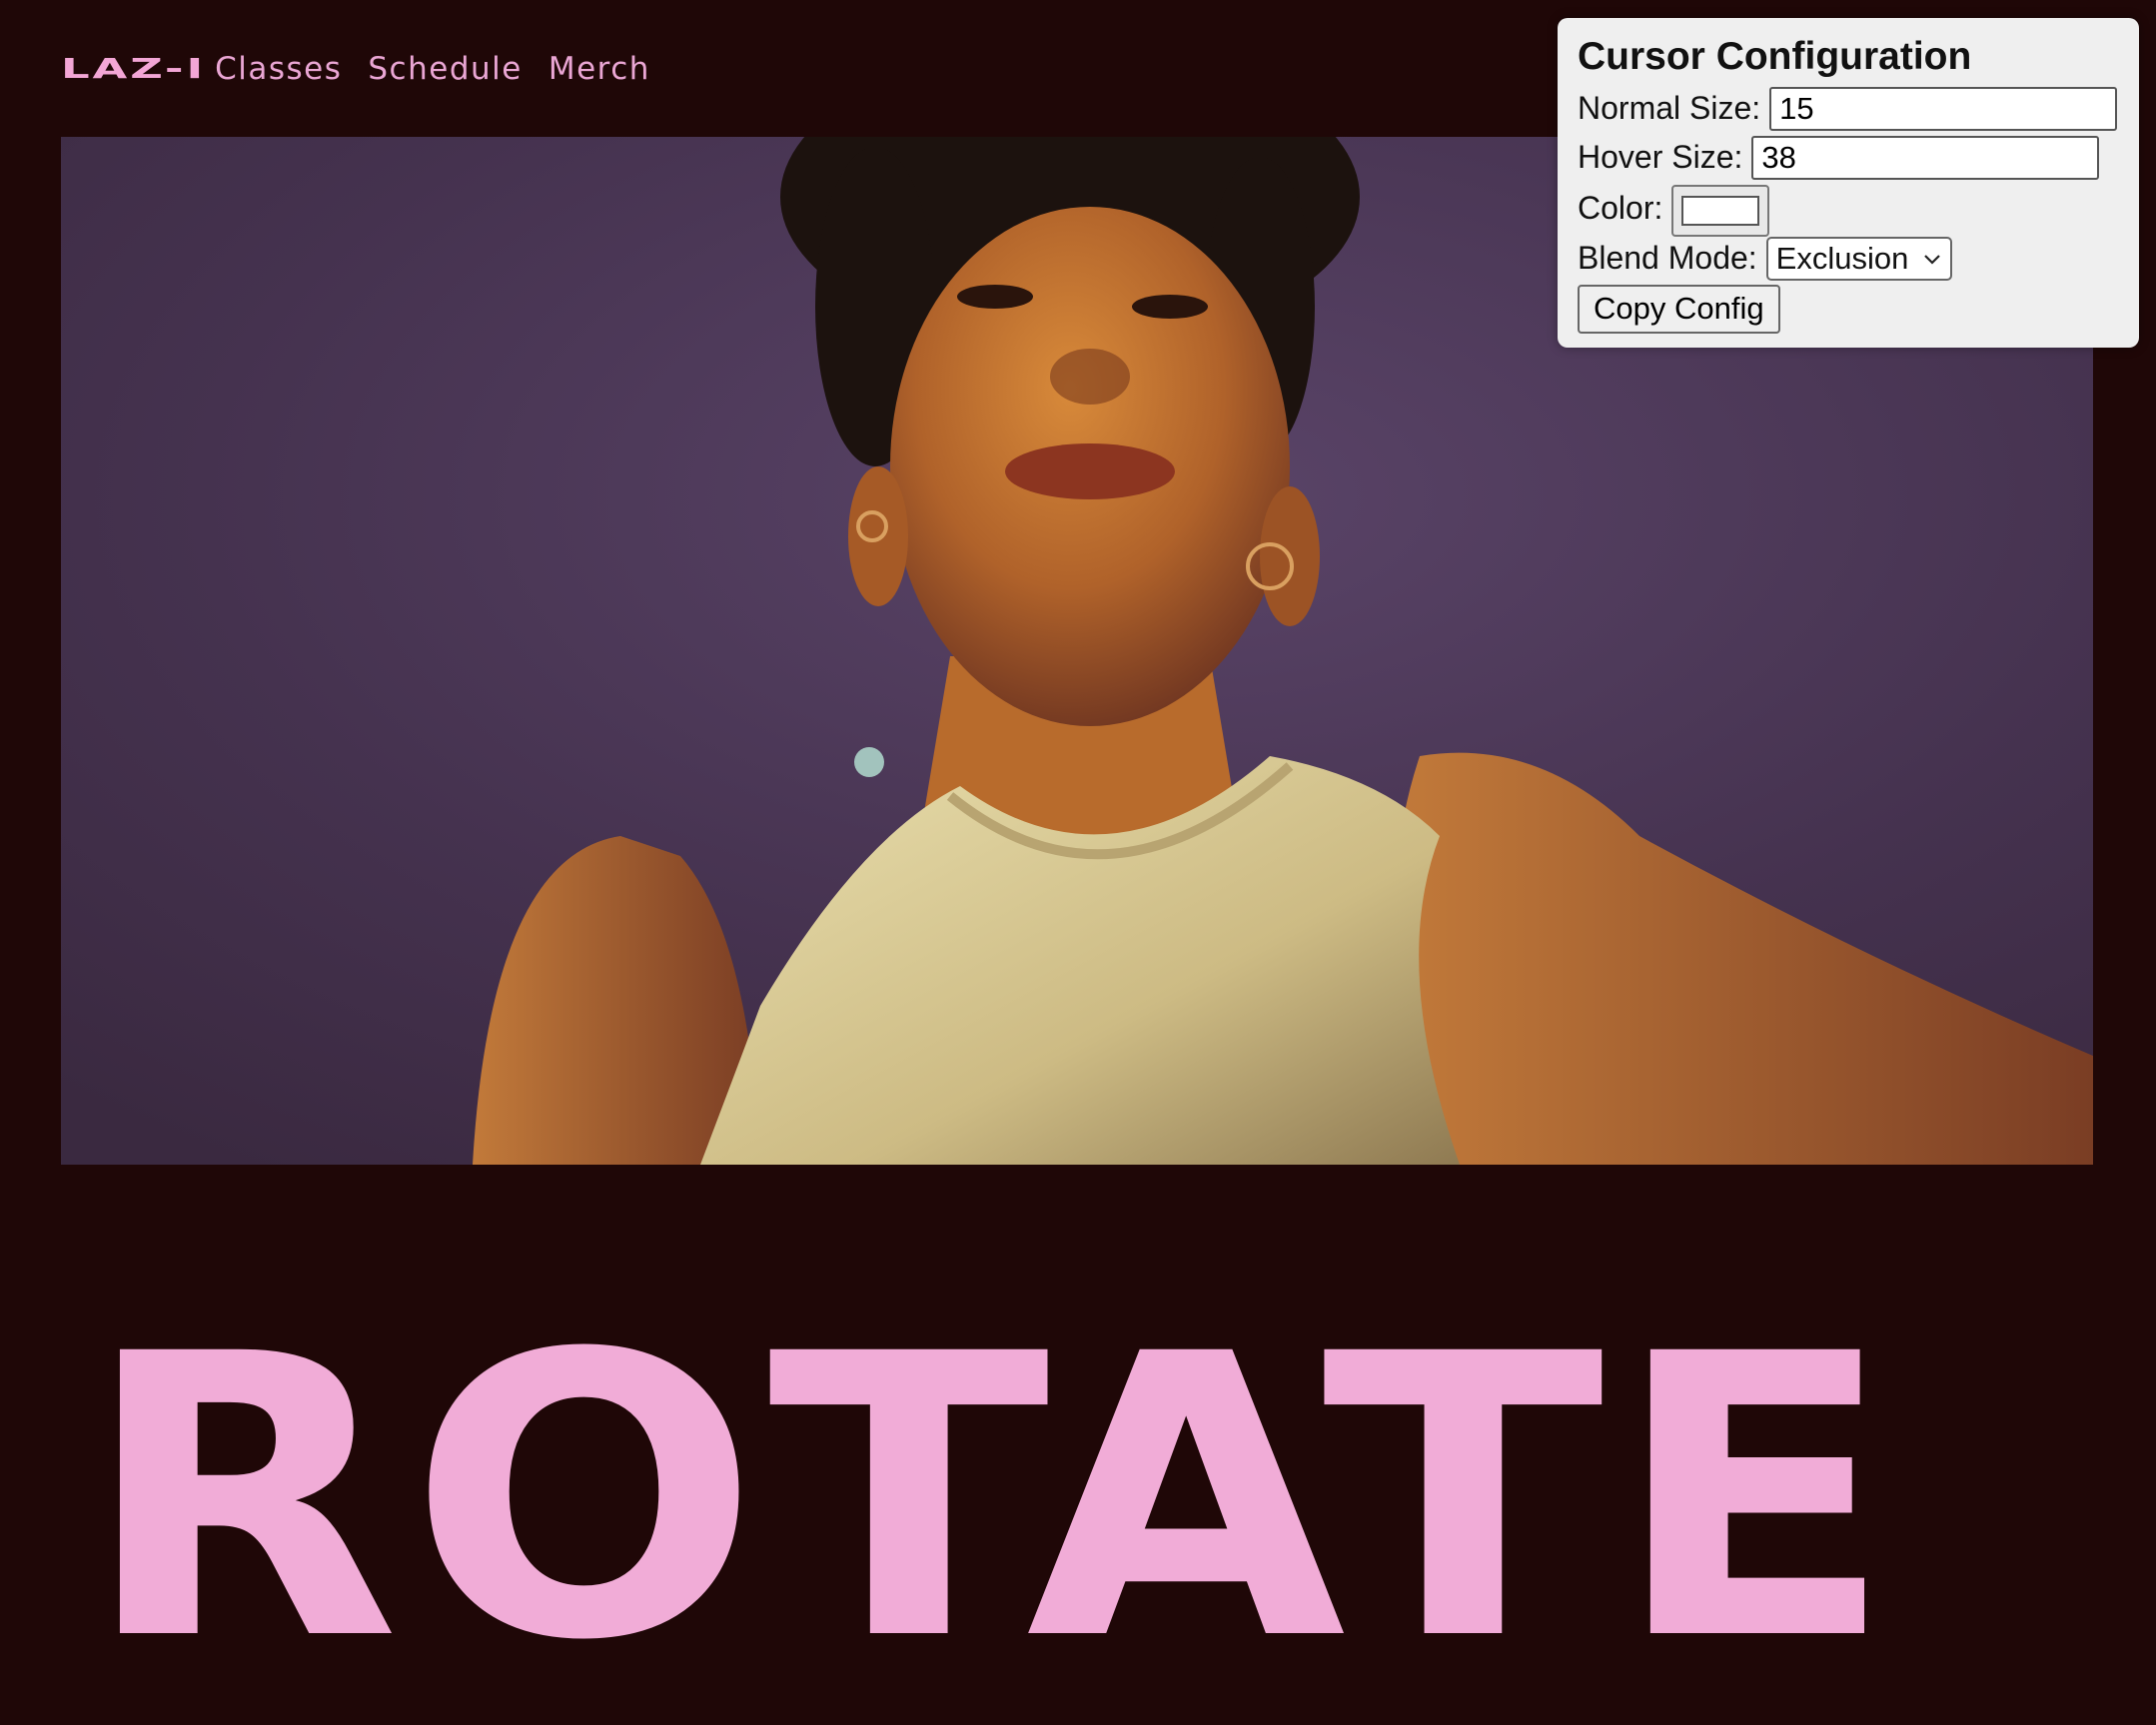 The width and height of the screenshot is (2156, 1725). I want to click on custom-cursor-dot, so click(869, 762).